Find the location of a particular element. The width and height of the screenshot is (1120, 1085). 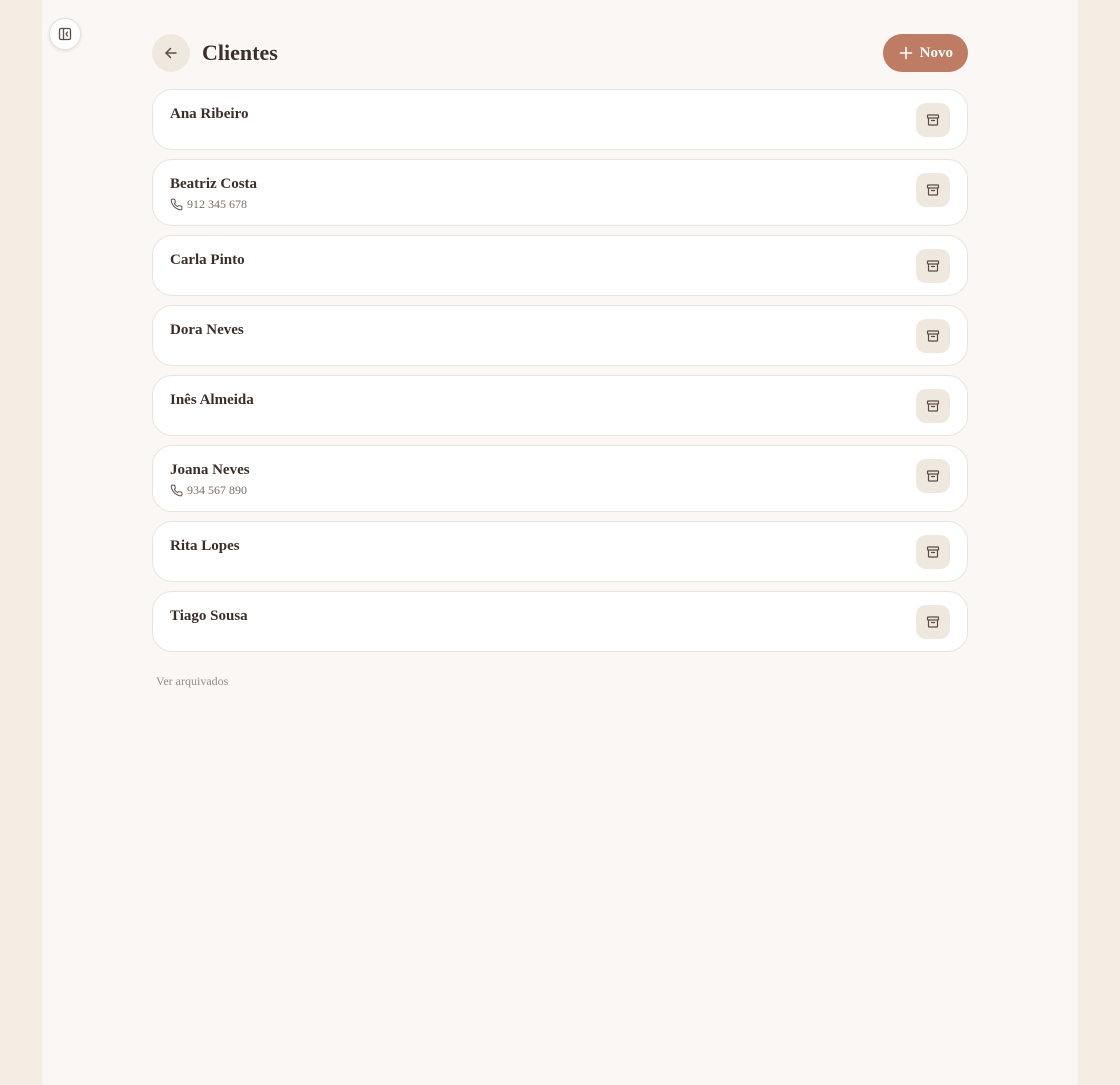

page-header: Clientes Novo is located at coordinates (560, 53).